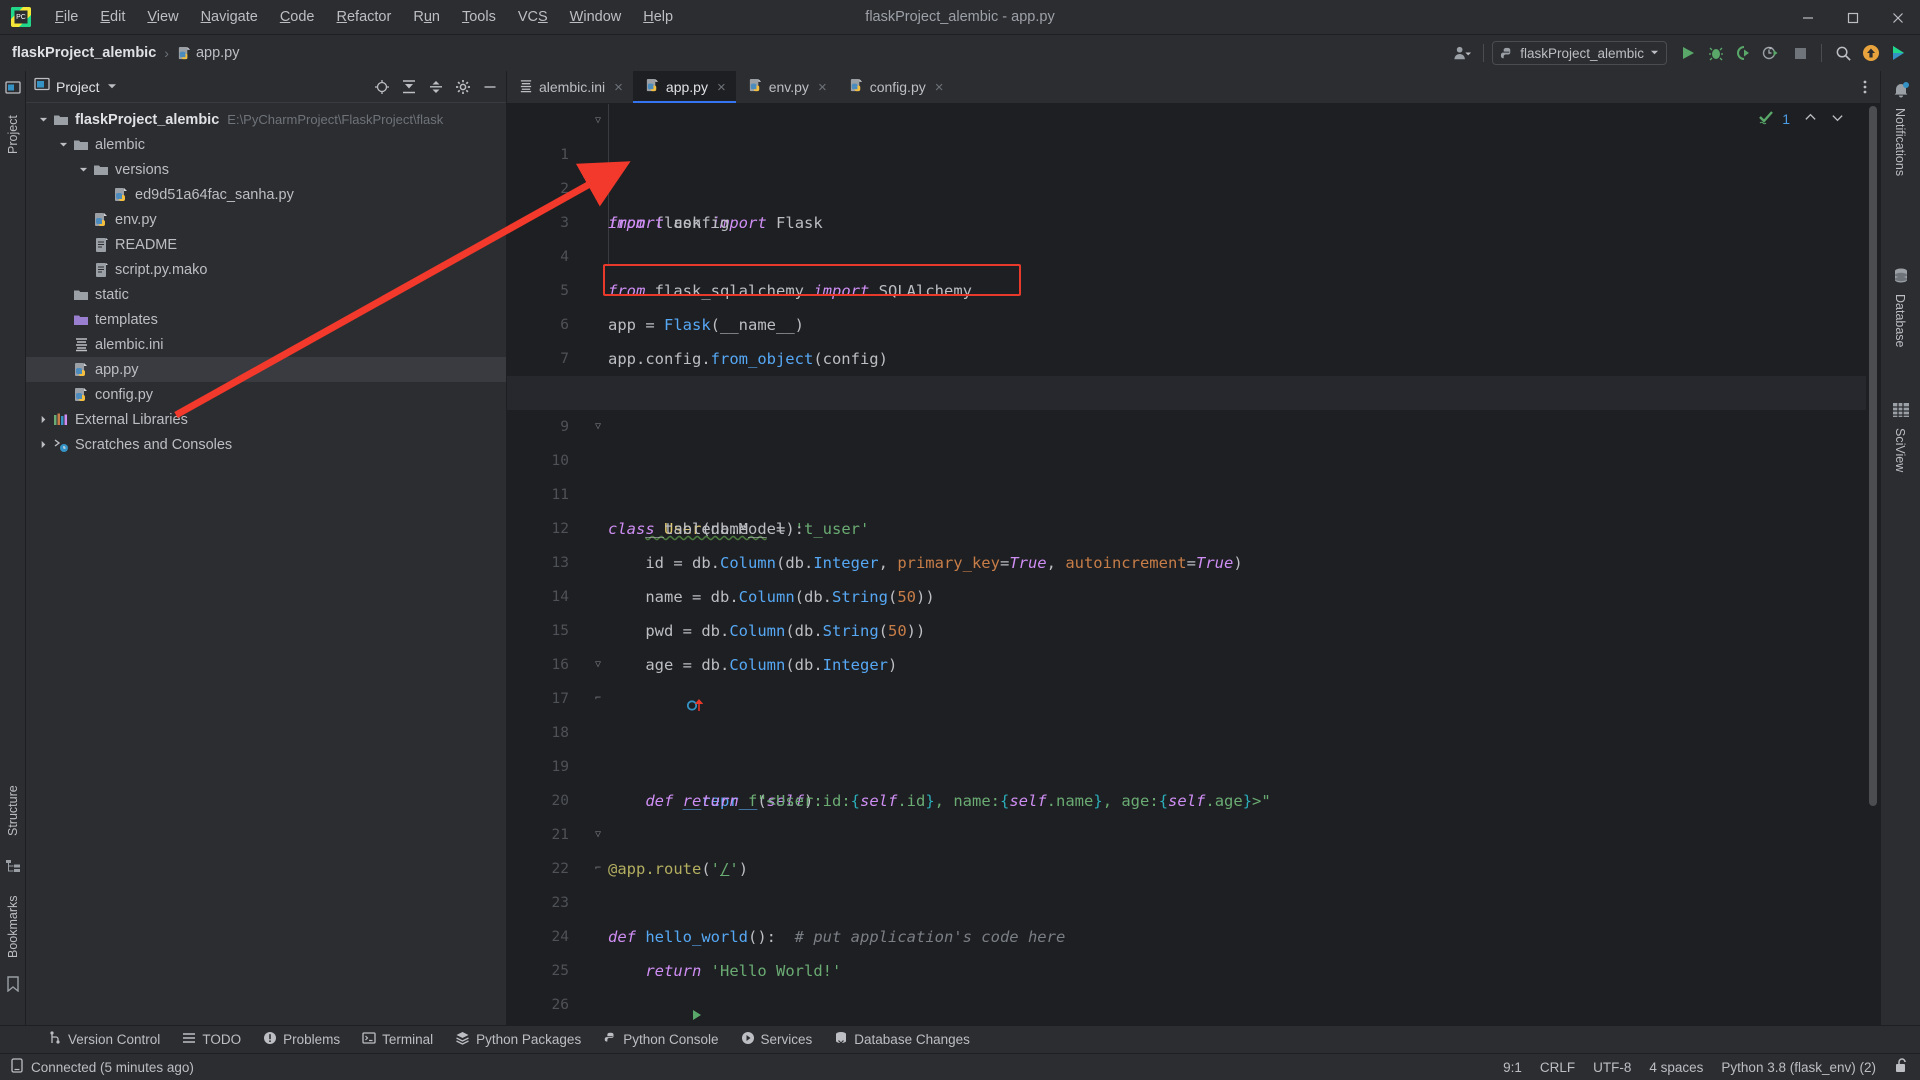 This screenshot has width=1920, height=1080. I want to click on tree-item-script-py-mako: script.py.mako, so click(266, 269).